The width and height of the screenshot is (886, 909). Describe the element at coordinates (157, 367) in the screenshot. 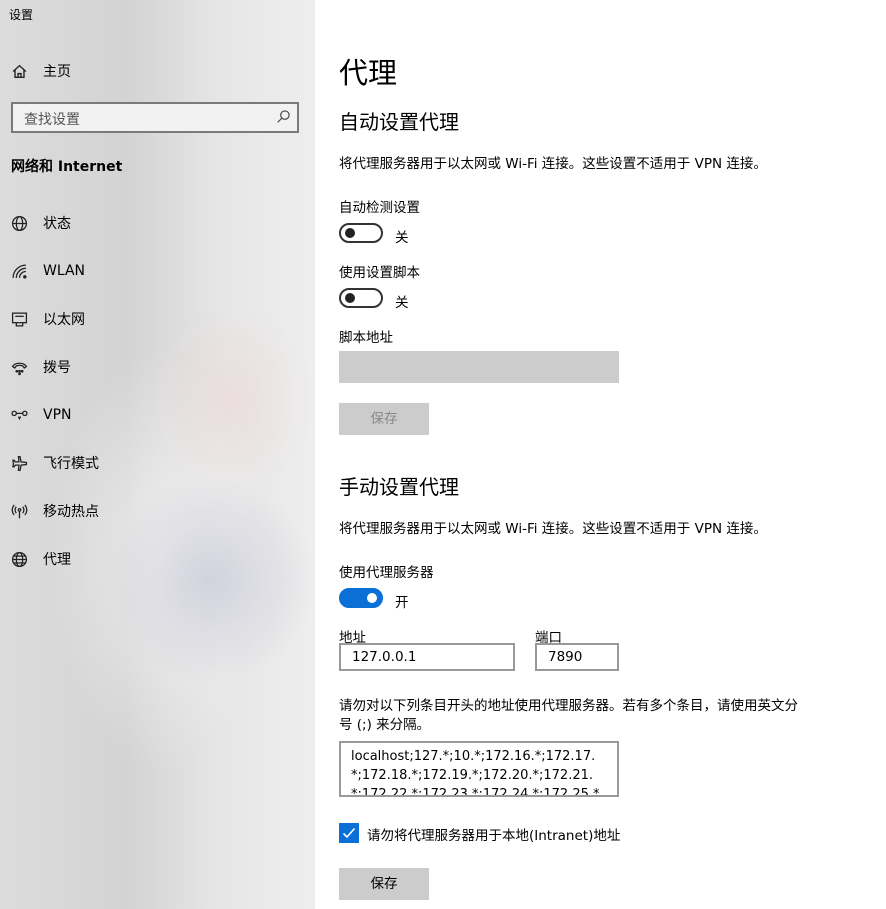

I see `sidebar-item-dialup: 拨号` at that location.